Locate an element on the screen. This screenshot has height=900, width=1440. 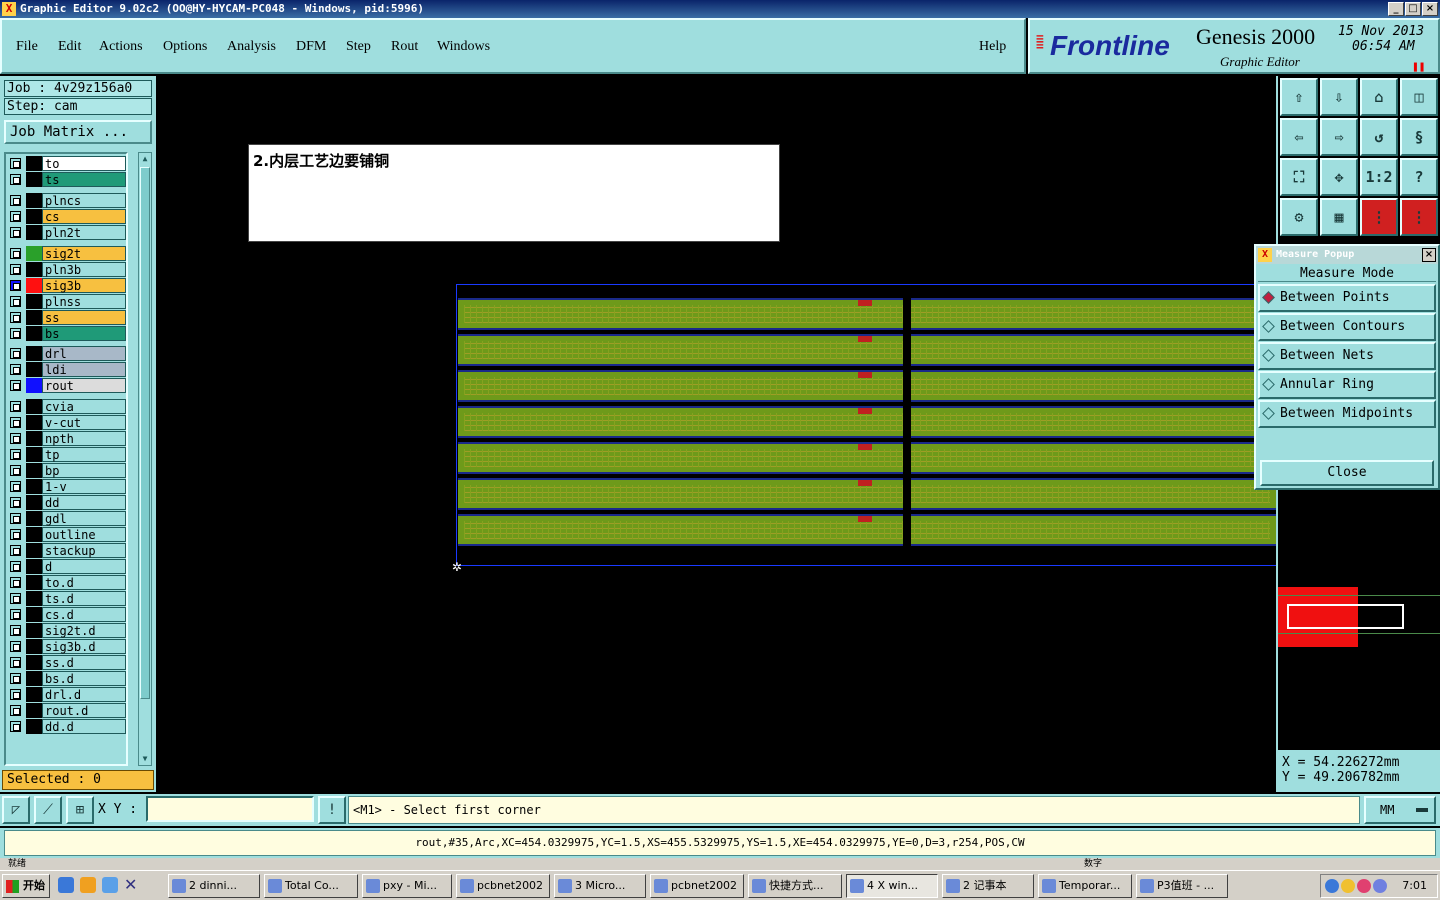
layer-row-drl.d: drl.d is located at coordinates (67, 694).